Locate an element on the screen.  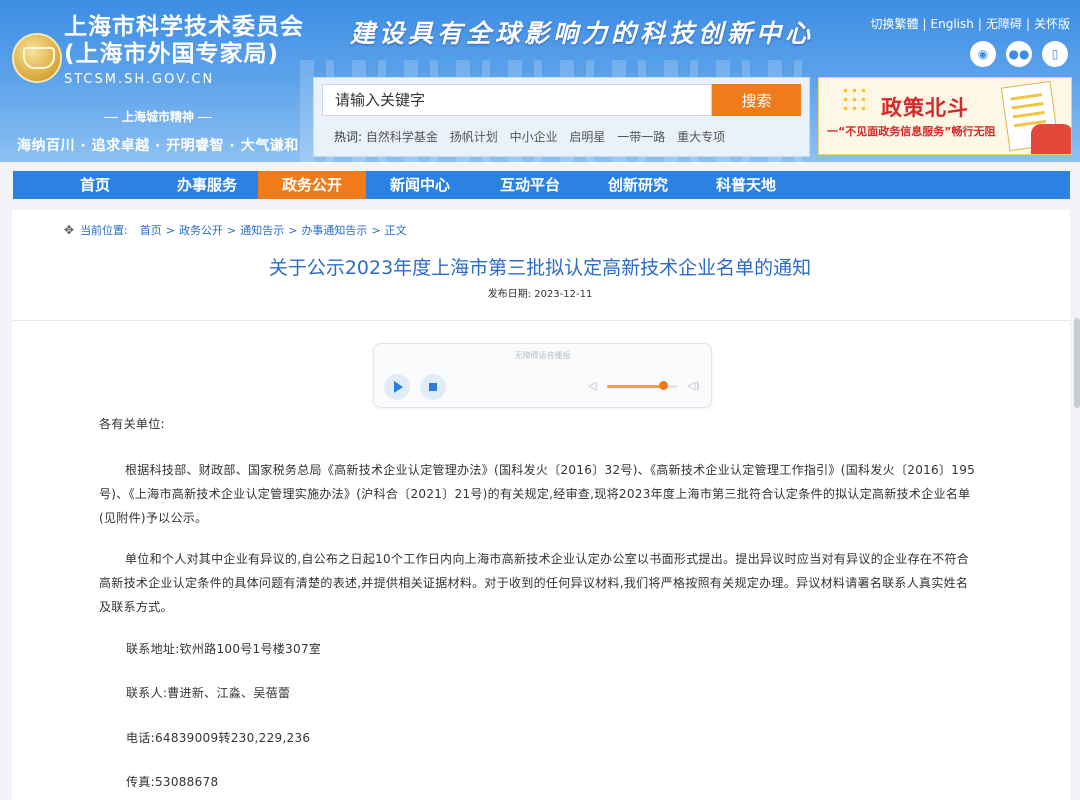
slogan: 建设具有全球影响力的科技创新中心 is located at coordinates (582, 33).